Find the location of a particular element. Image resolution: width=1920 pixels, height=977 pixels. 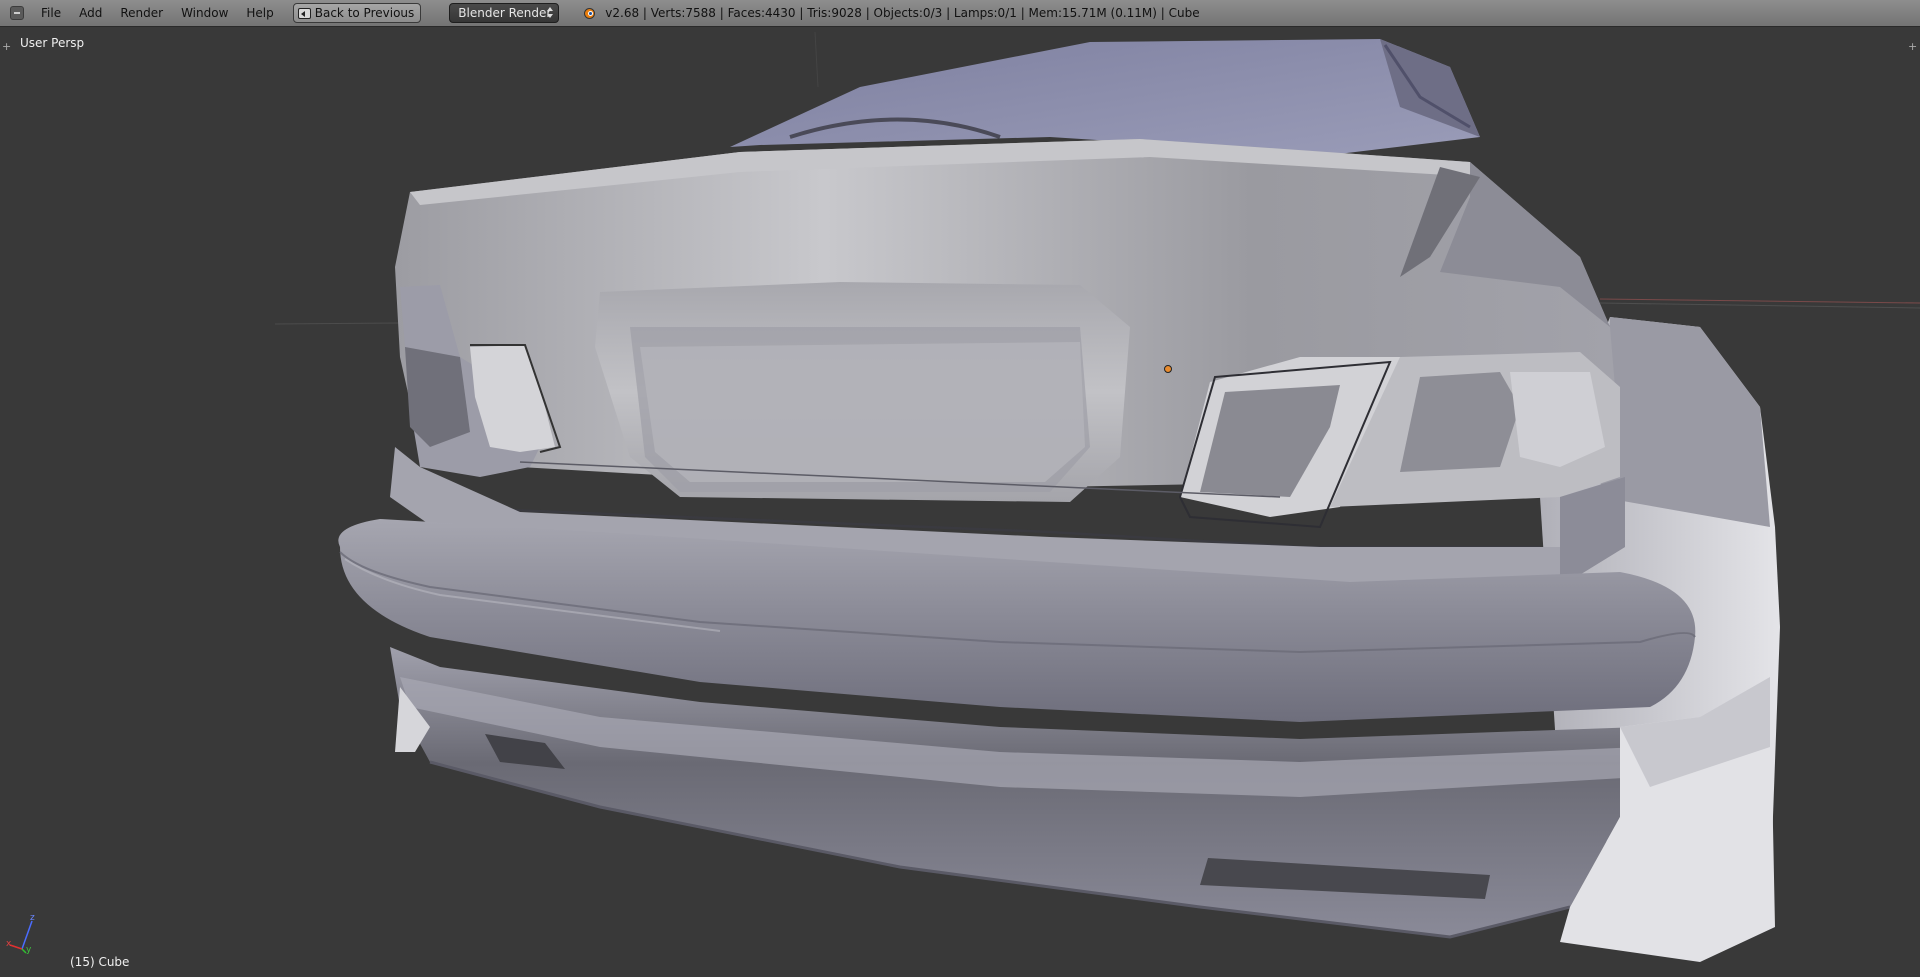

back-to-previous-button: Back to Previous is located at coordinates (357, 13).